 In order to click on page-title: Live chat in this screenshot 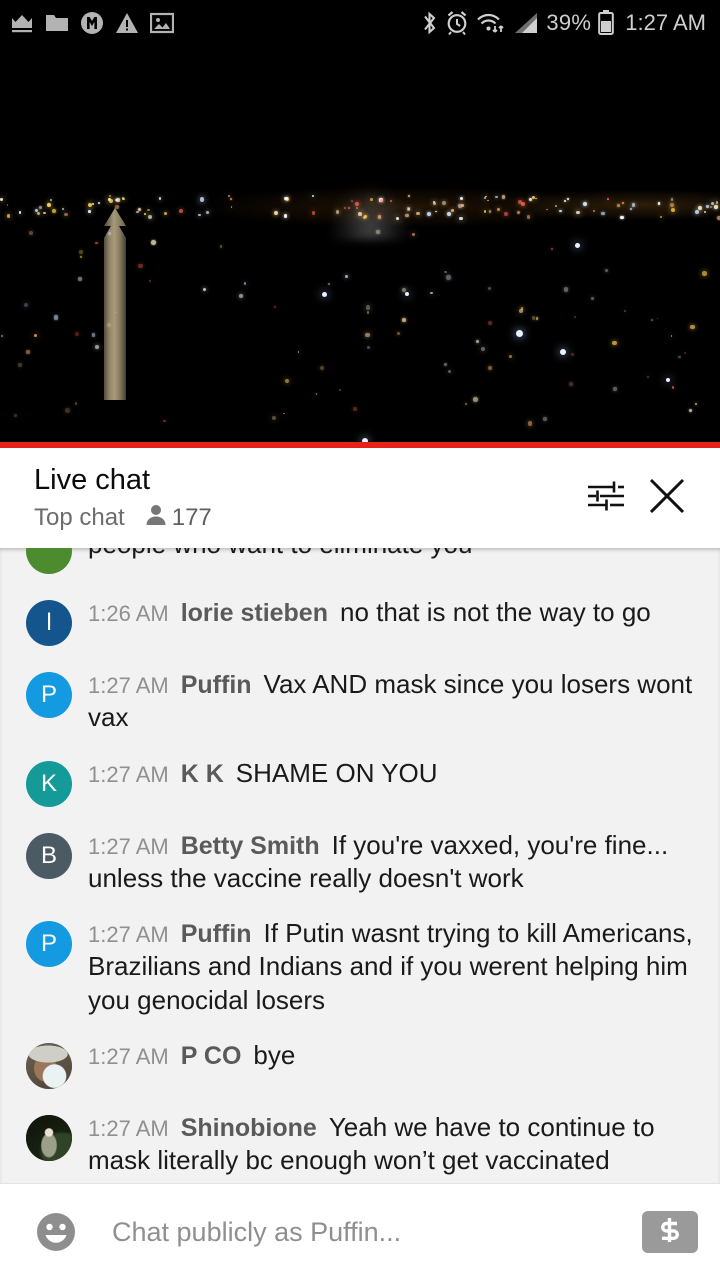, I will do `click(92, 479)`.